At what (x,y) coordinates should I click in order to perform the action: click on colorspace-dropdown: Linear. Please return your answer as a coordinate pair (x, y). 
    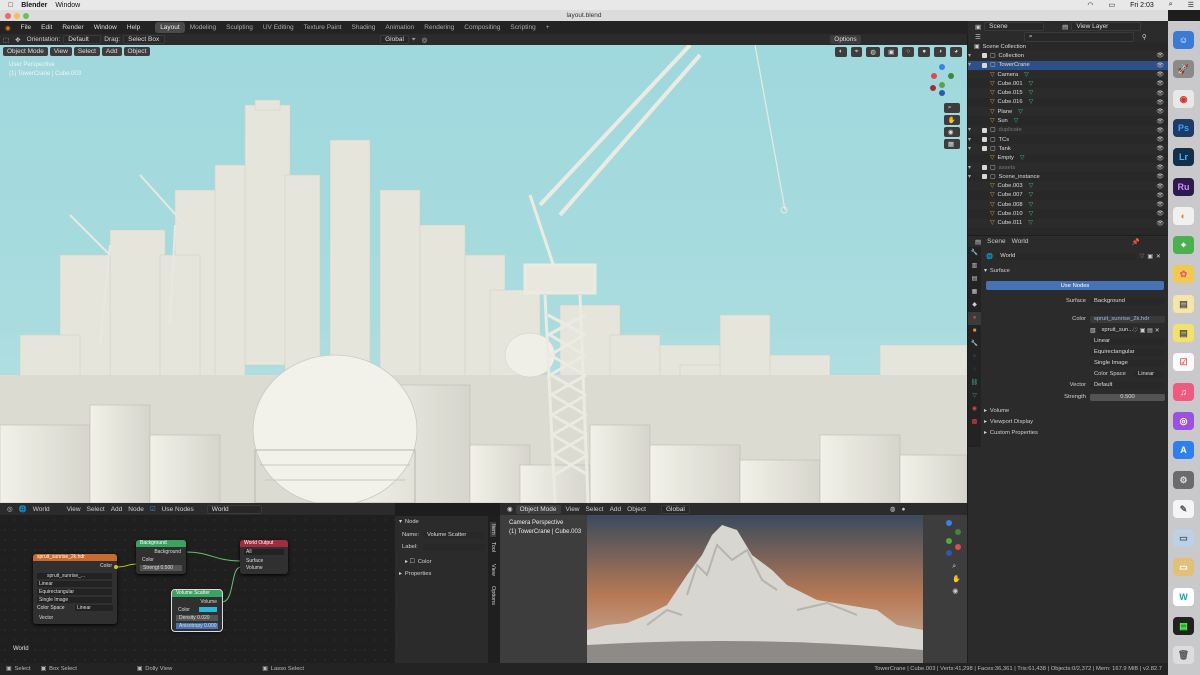
    Looking at the image, I should click on (1149, 374).